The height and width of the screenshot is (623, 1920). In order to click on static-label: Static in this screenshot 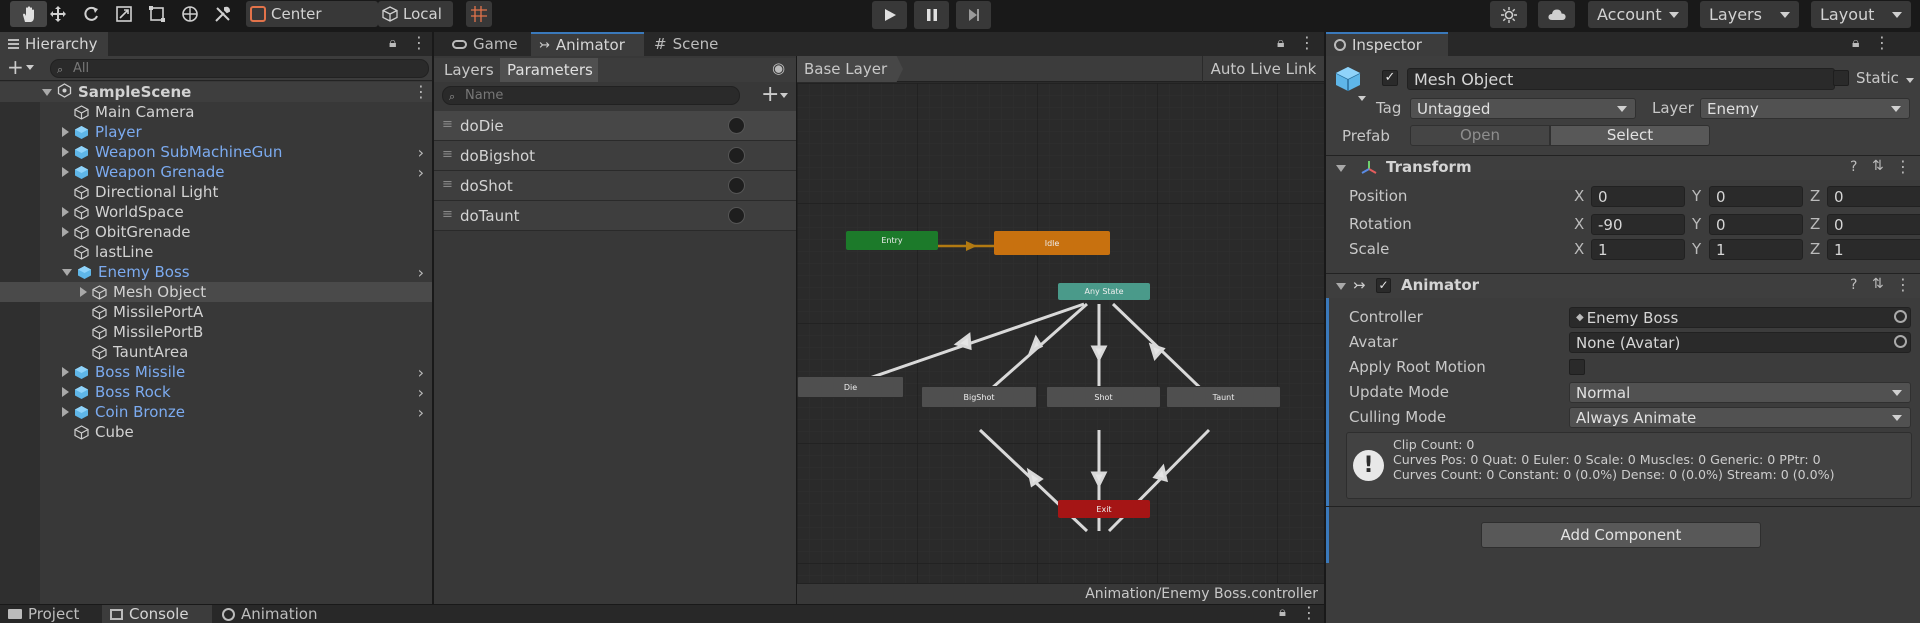, I will do `click(1877, 78)`.